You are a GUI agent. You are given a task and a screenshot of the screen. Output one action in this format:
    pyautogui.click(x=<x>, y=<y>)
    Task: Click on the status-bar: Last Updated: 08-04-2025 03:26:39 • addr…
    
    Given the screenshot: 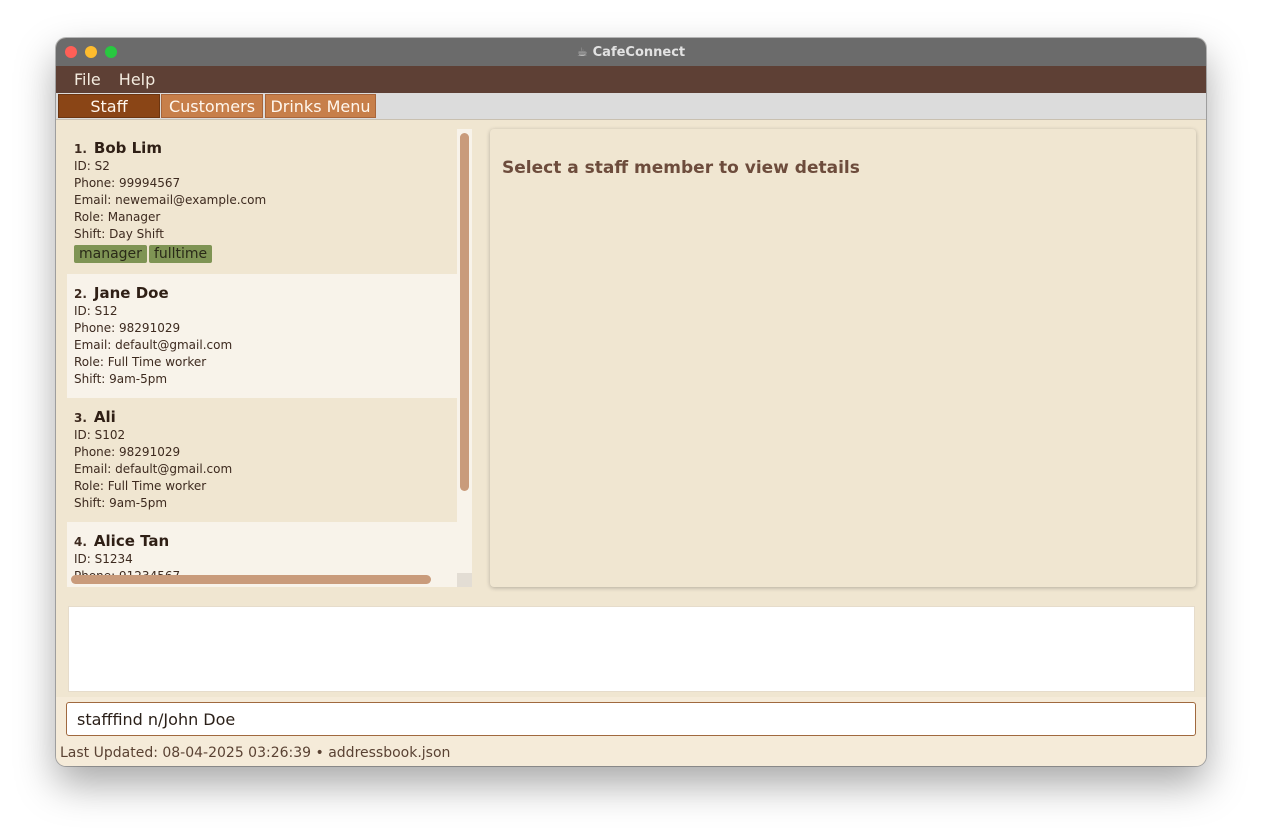 What is the action you would take?
    pyautogui.click(x=255, y=753)
    